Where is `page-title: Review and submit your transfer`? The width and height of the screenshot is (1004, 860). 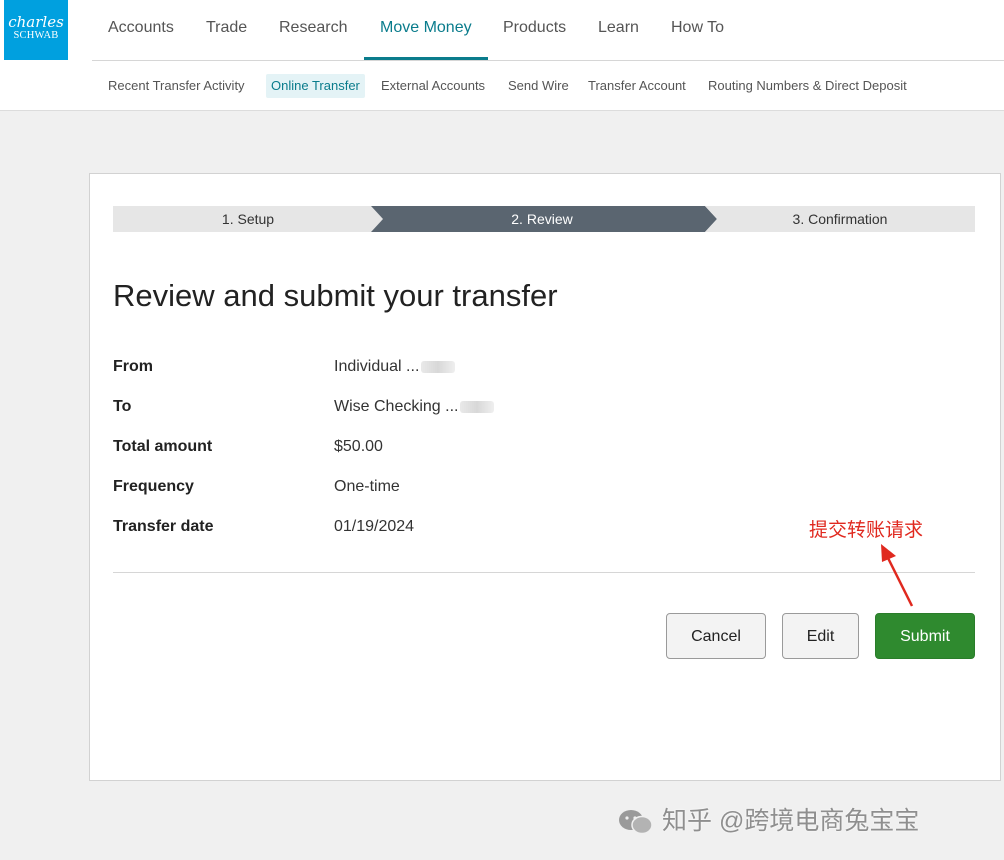 page-title: Review and submit your transfer is located at coordinates (335, 295).